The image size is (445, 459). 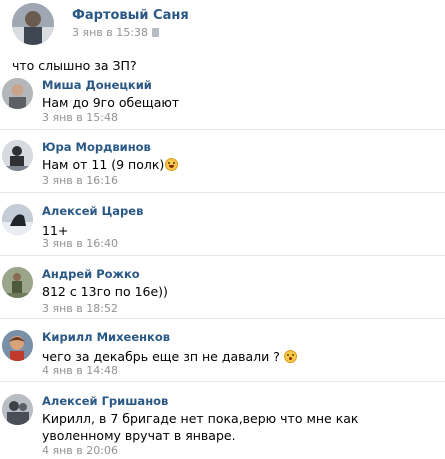 I want to click on comment-text: 812 с 13го по 16е)), so click(x=105, y=291).